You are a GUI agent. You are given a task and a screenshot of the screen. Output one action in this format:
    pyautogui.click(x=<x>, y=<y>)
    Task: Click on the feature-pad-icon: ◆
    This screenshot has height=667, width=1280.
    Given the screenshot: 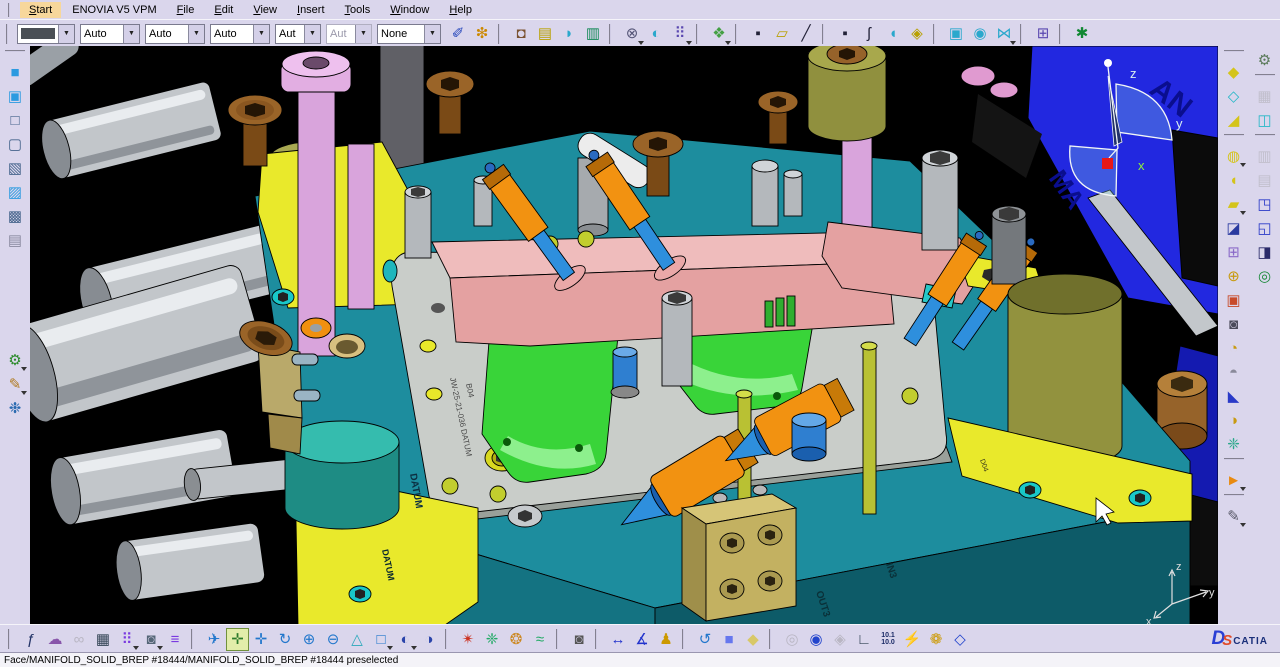 What is the action you would take?
    pyautogui.click(x=1234, y=72)
    